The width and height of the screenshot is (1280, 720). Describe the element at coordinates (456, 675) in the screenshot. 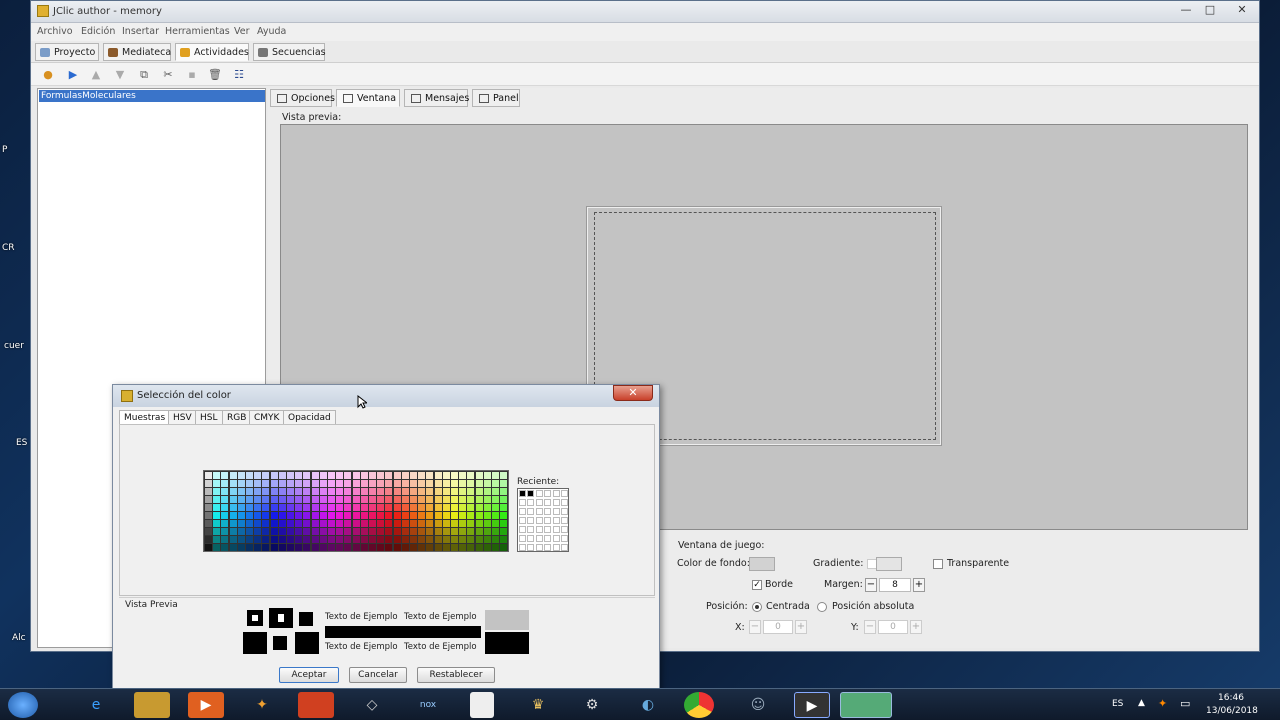

I see `reset-button: Restablecer` at that location.